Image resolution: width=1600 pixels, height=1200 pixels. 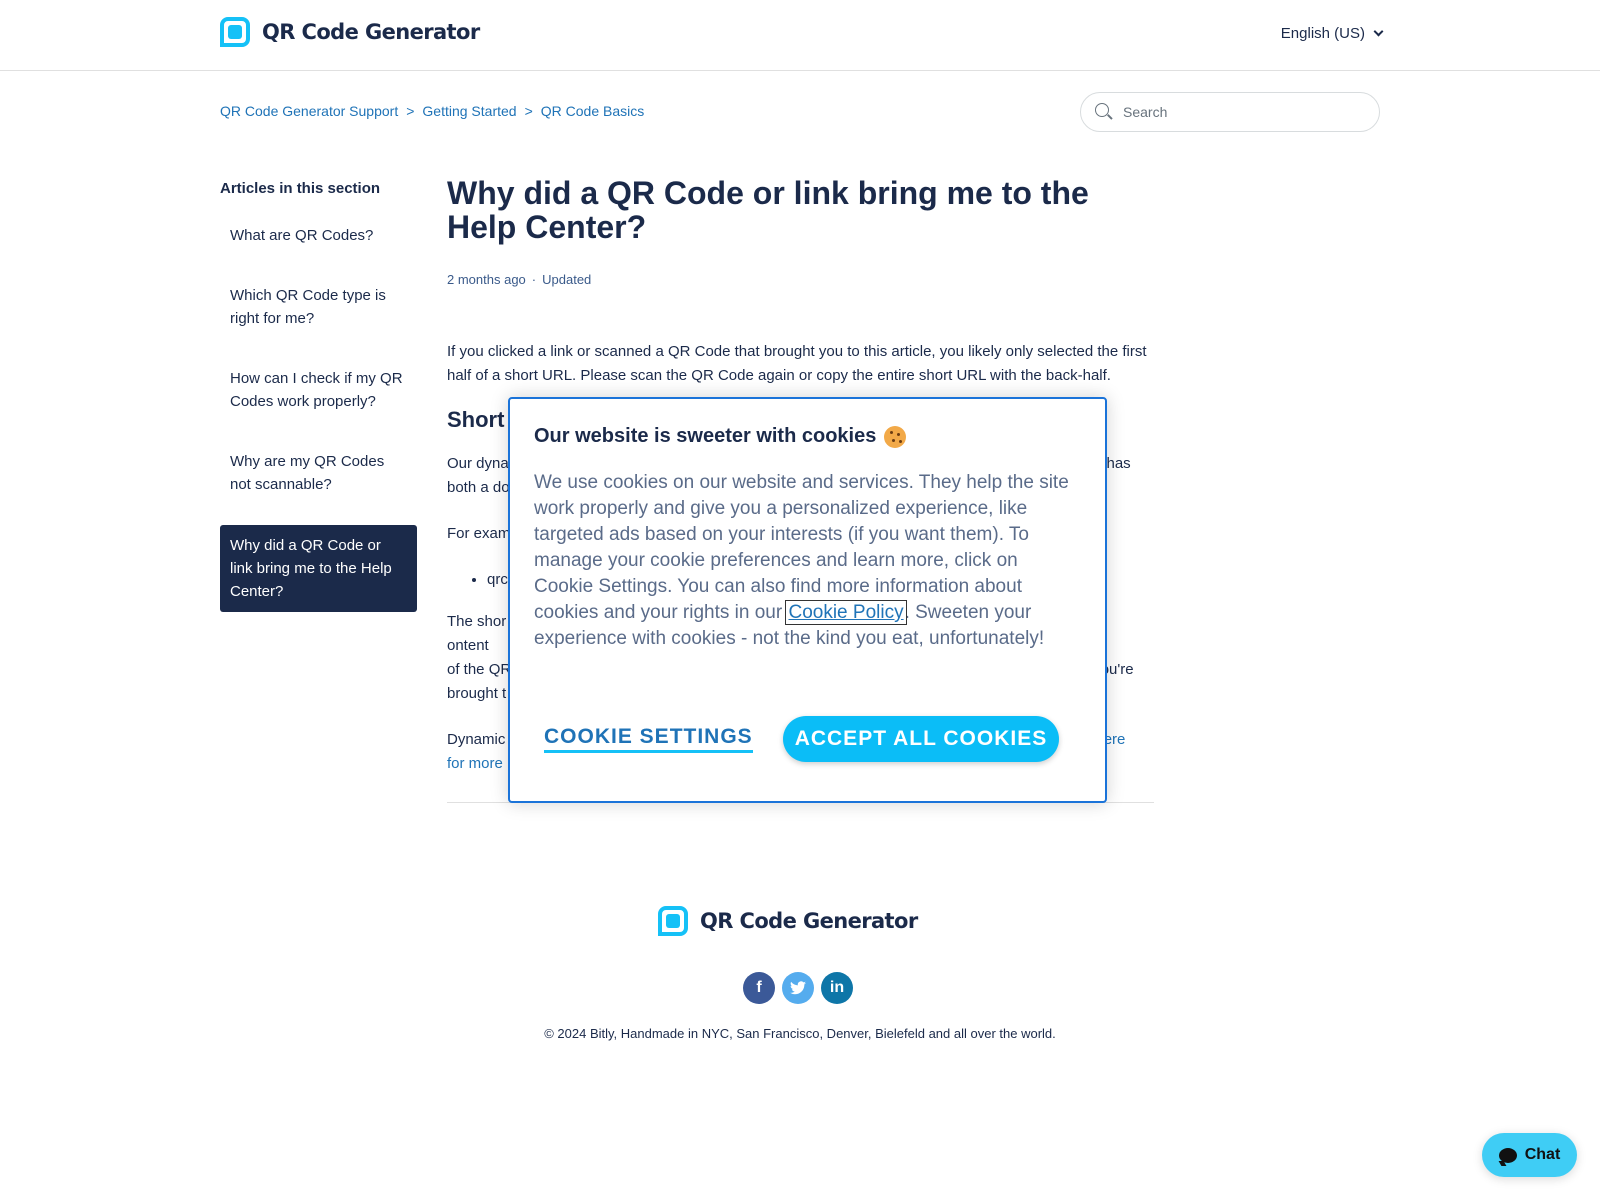 What do you see at coordinates (1542, 1154) in the screenshot?
I see `chat-label: Chat` at bounding box center [1542, 1154].